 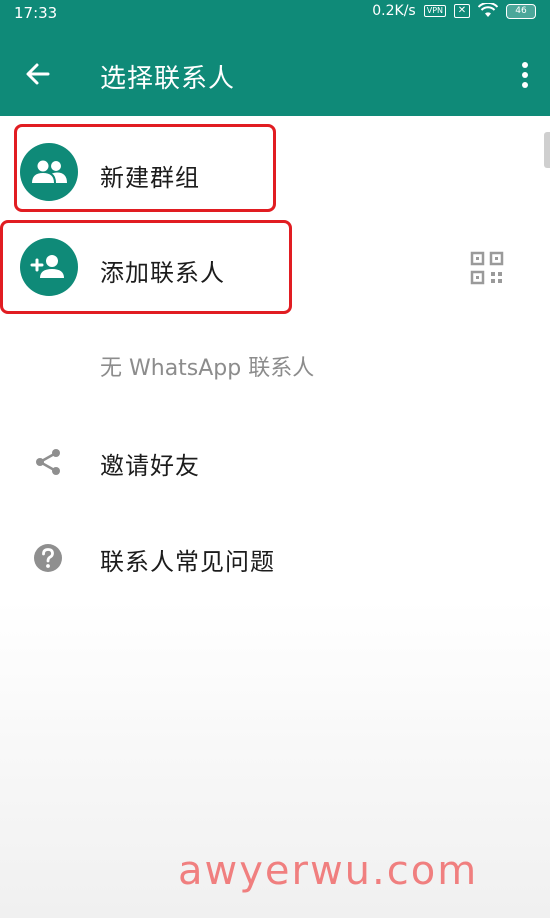 I want to click on group-icon, so click(x=49, y=171).